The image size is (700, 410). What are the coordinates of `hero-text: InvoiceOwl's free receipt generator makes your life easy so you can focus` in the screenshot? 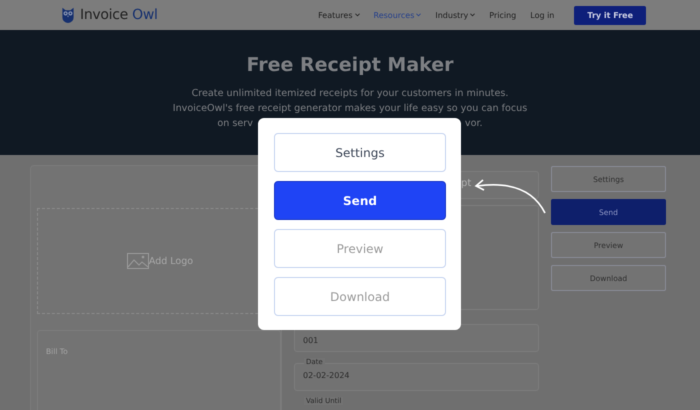 It's located at (350, 109).